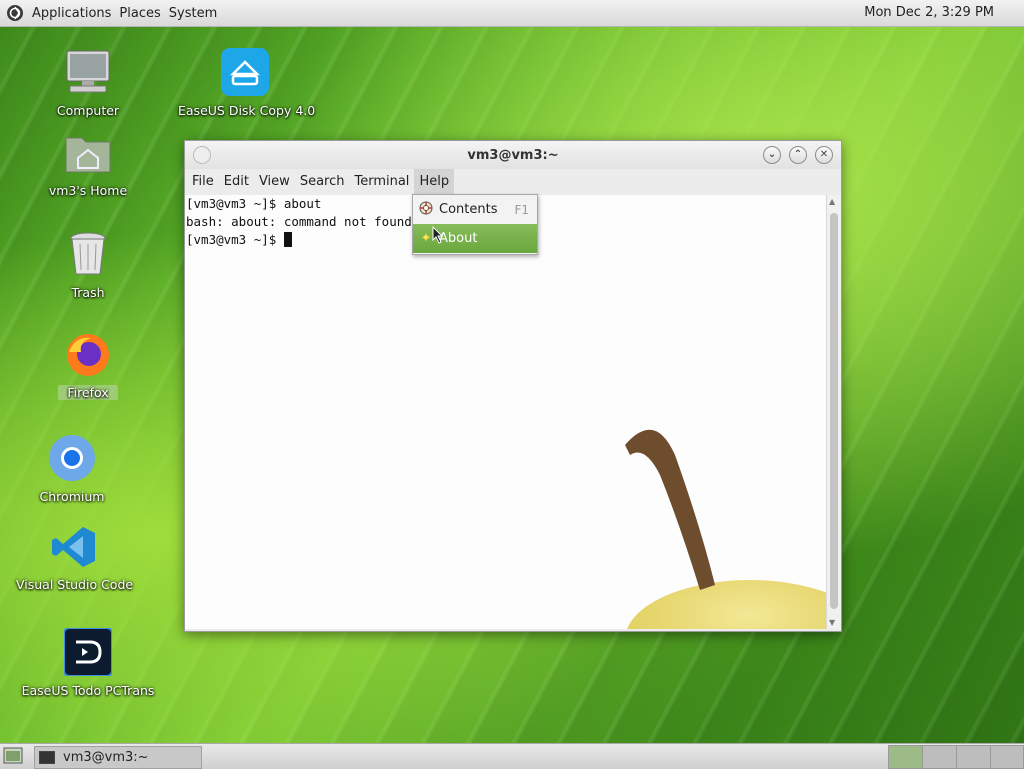 This screenshot has height=769, width=1024. I want to click on trash-icon, so click(88, 253).